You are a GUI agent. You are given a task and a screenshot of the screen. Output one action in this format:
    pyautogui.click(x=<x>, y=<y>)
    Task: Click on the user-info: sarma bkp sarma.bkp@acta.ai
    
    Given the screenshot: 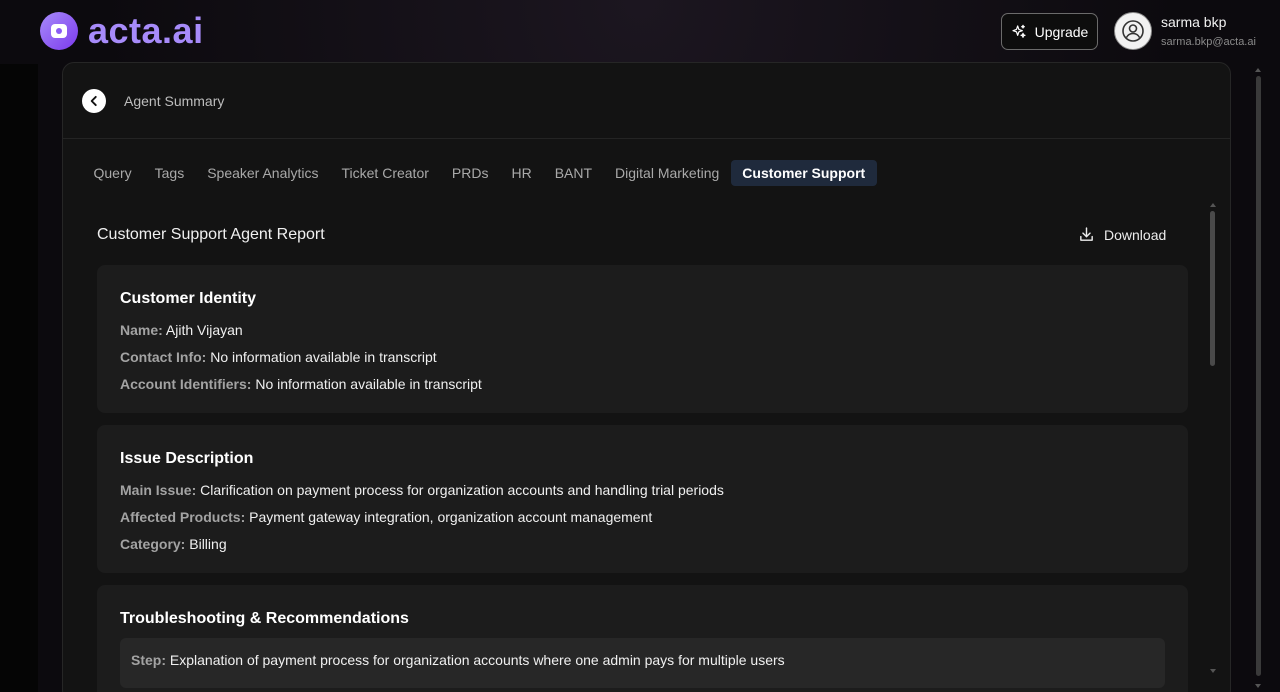 What is the action you would take?
    pyautogui.click(x=1208, y=31)
    